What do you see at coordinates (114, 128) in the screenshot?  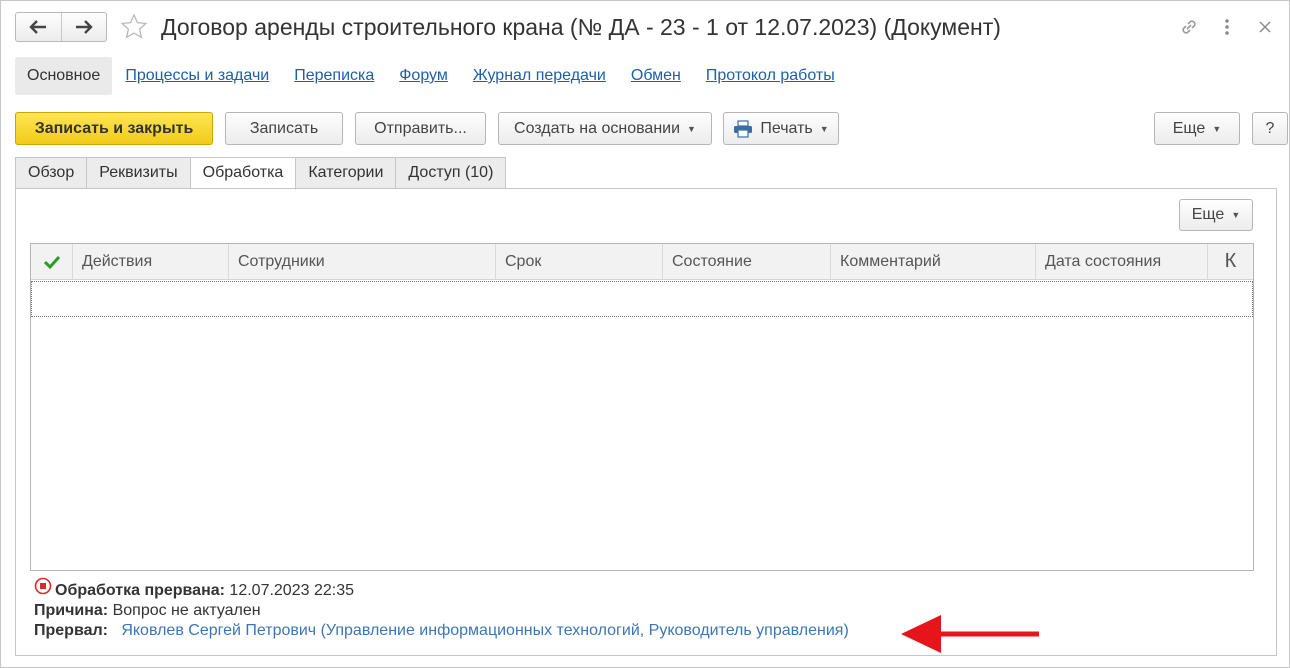 I see `save-close-button: Записать и закрыть` at bounding box center [114, 128].